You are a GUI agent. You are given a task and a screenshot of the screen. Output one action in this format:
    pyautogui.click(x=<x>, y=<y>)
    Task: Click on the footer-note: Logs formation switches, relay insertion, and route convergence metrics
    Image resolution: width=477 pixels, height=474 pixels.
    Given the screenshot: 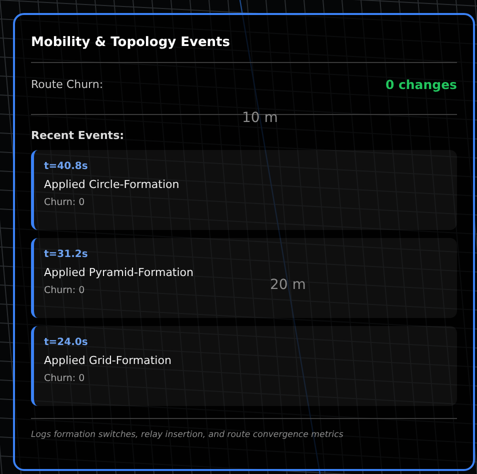 What is the action you would take?
    pyautogui.click(x=187, y=435)
    